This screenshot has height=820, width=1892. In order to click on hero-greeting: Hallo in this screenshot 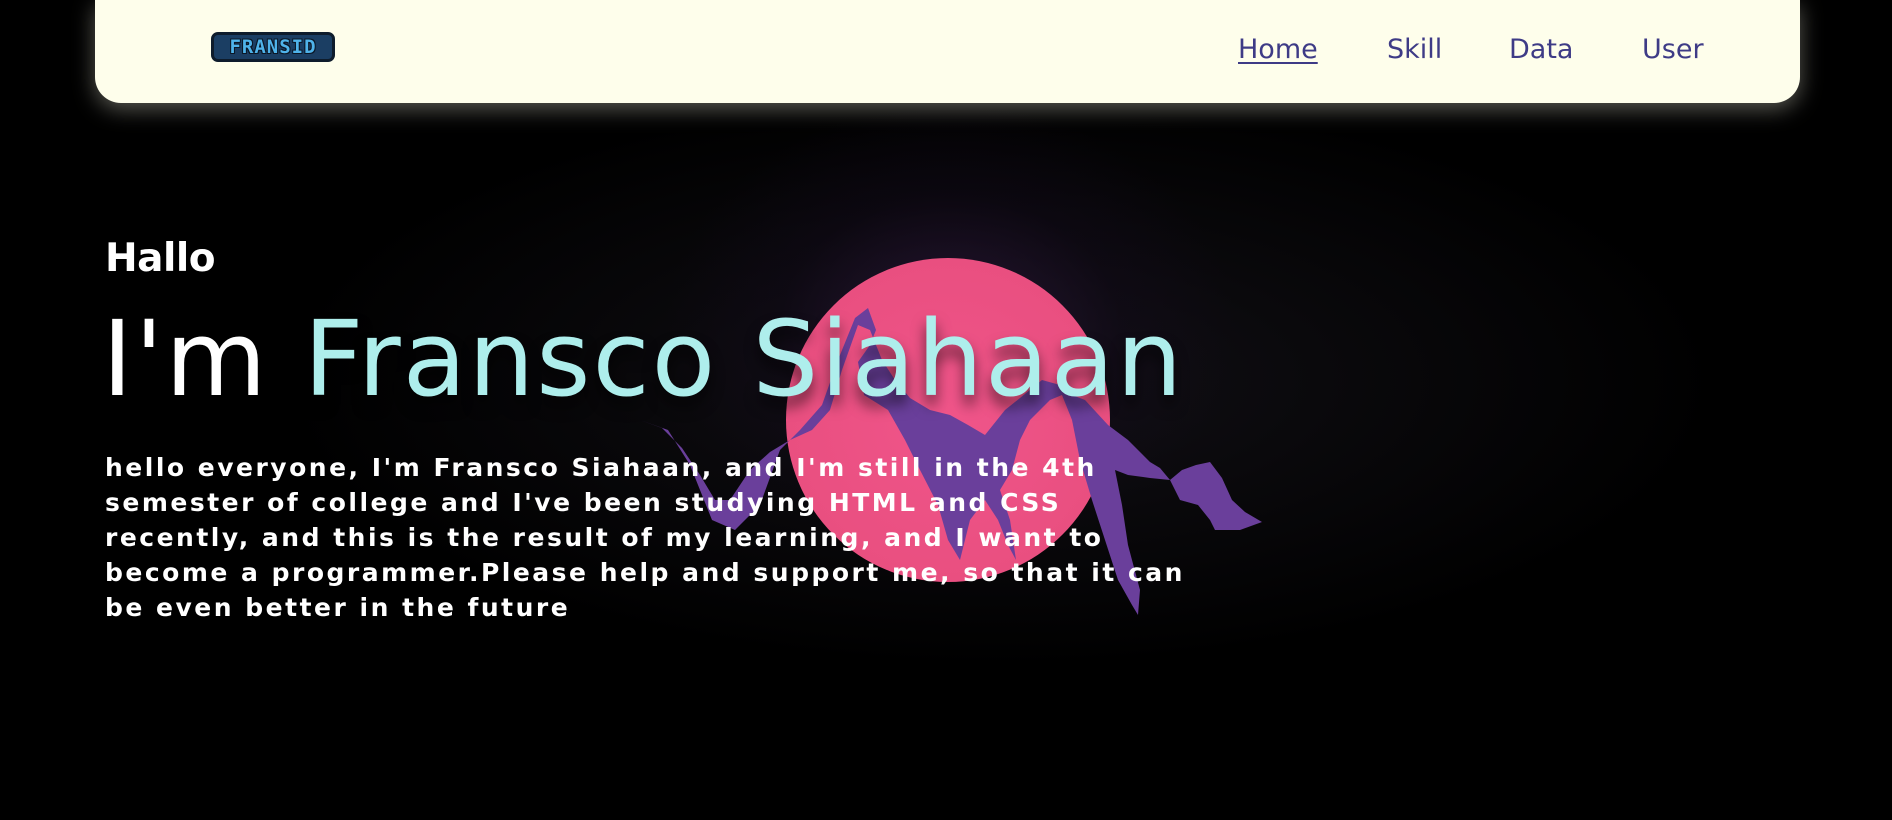, I will do `click(160, 258)`.